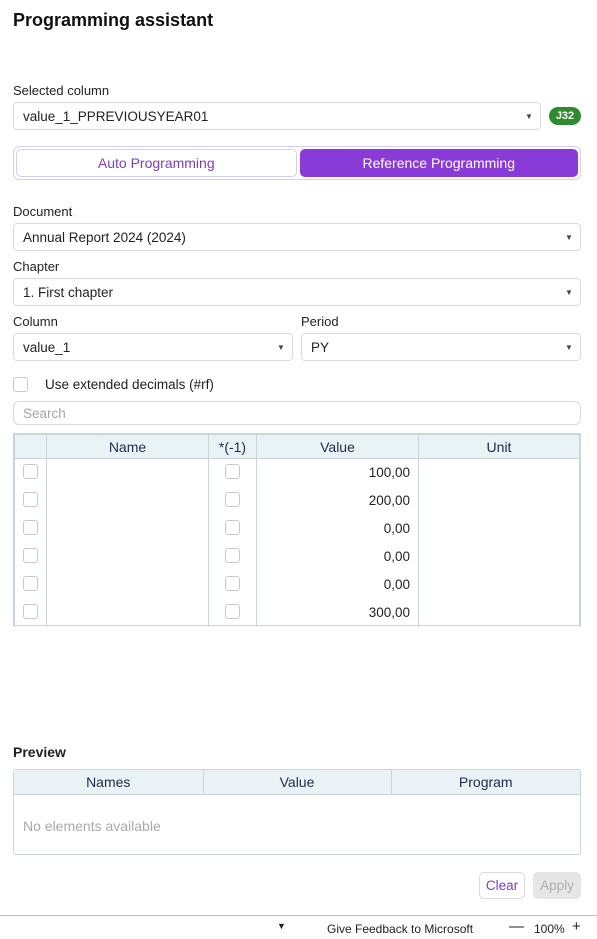 The width and height of the screenshot is (597, 939). I want to click on status-bar: ▼ Give Feedback to Microsoft — 100% +, so click(298, 927).